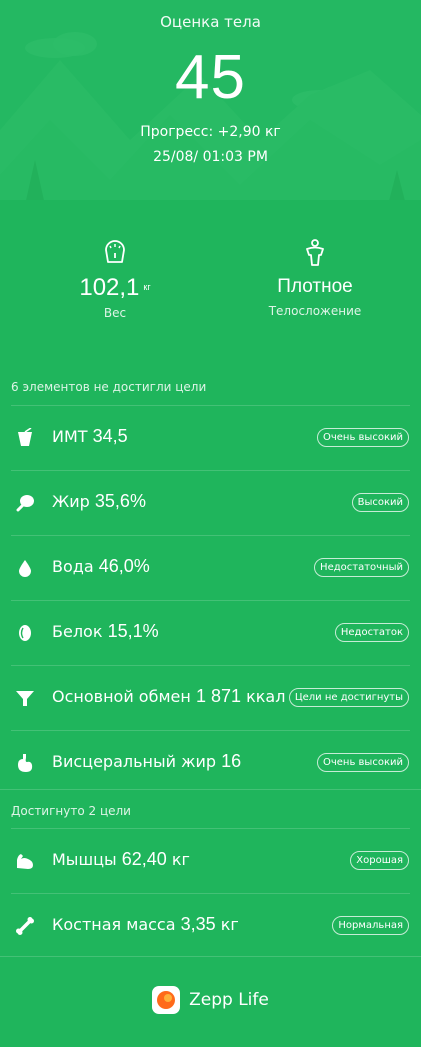 The image size is (421, 1047). What do you see at coordinates (115, 252) in the screenshot?
I see `scale-icon` at bounding box center [115, 252].